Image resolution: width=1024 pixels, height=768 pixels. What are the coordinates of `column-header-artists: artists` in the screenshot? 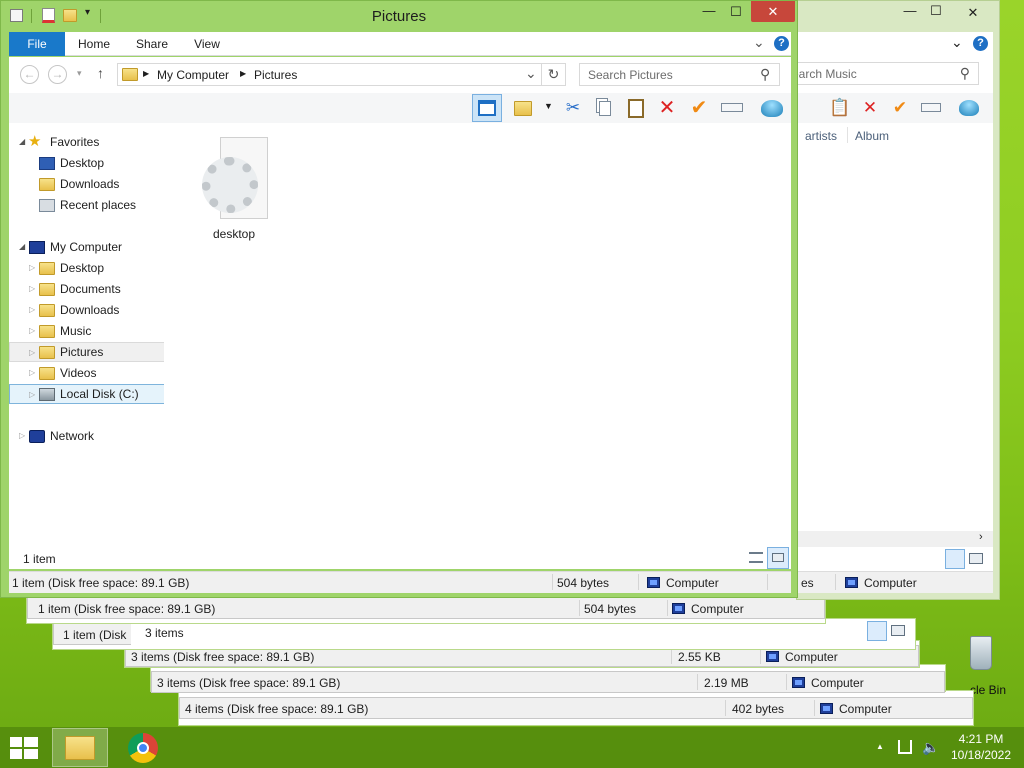 It's located at (821, 136).